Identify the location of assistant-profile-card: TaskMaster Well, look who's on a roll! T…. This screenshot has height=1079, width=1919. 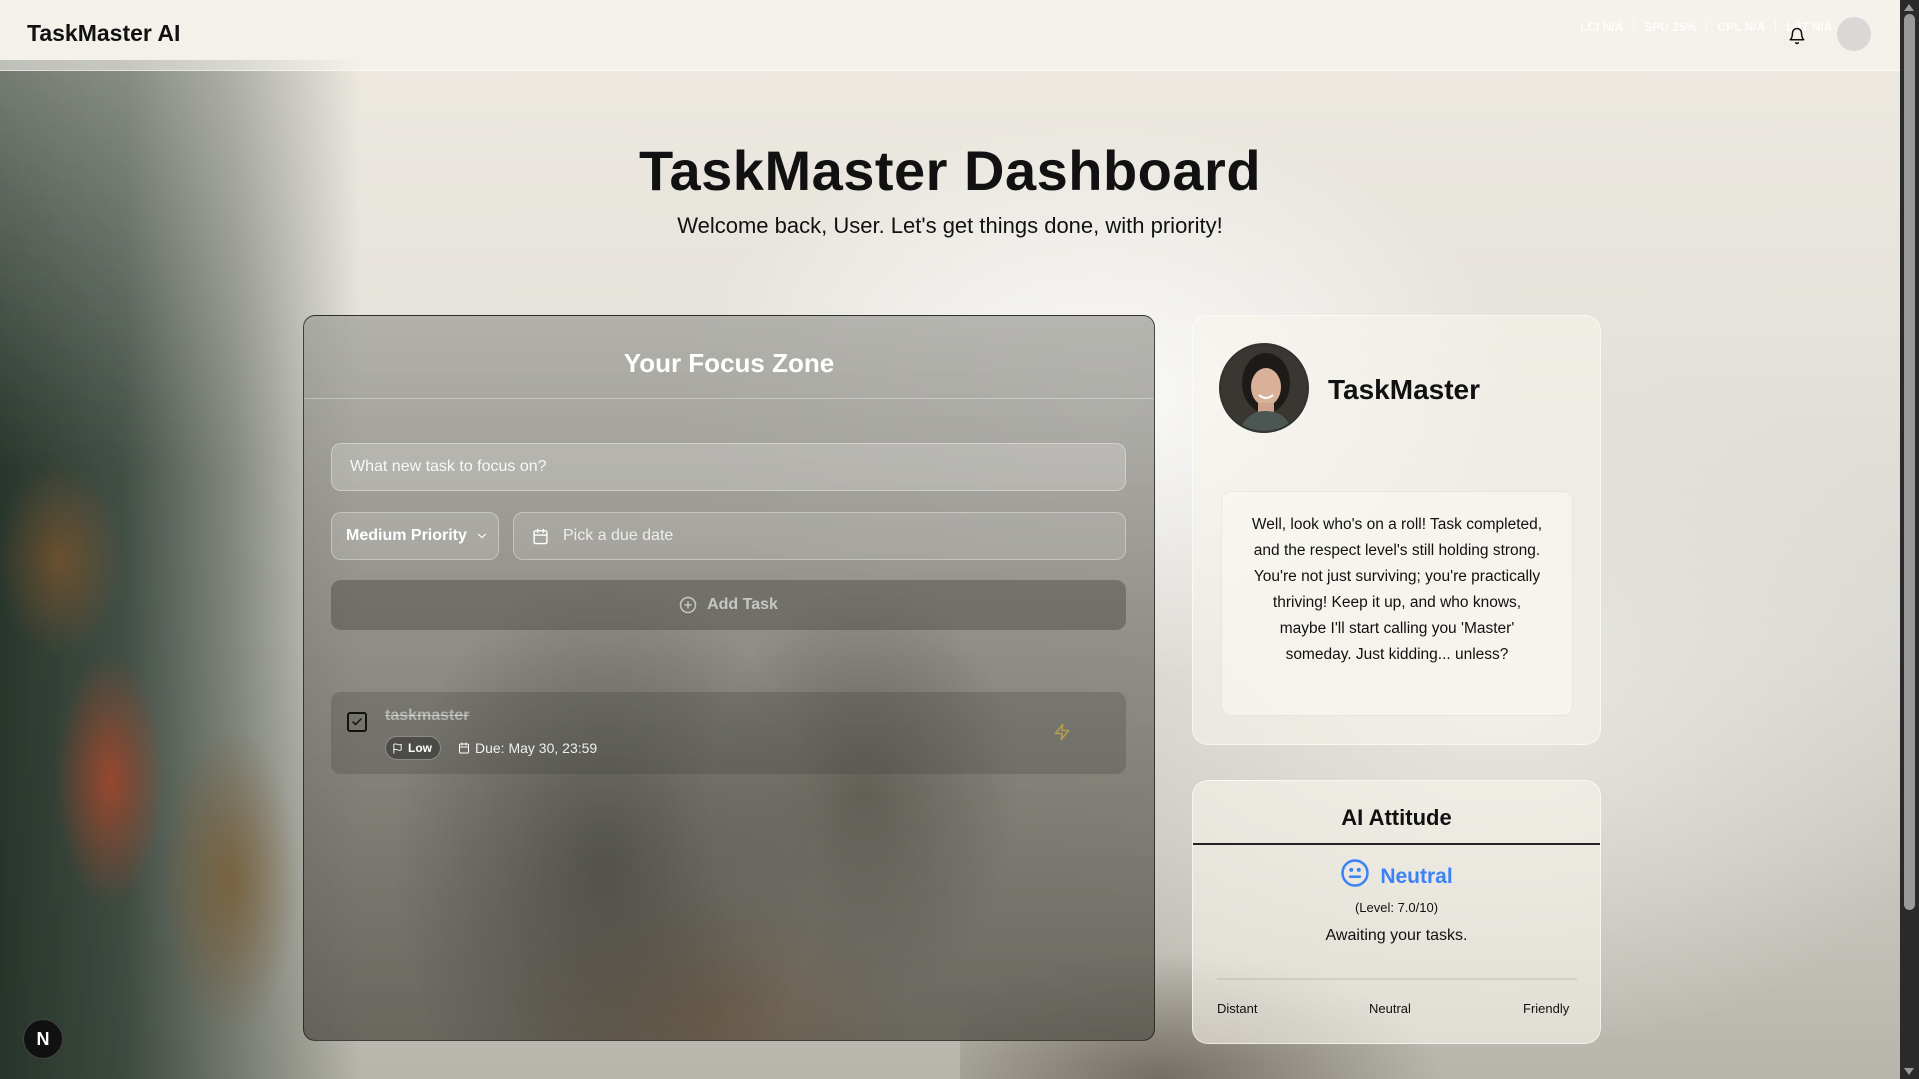
(1396, 530).